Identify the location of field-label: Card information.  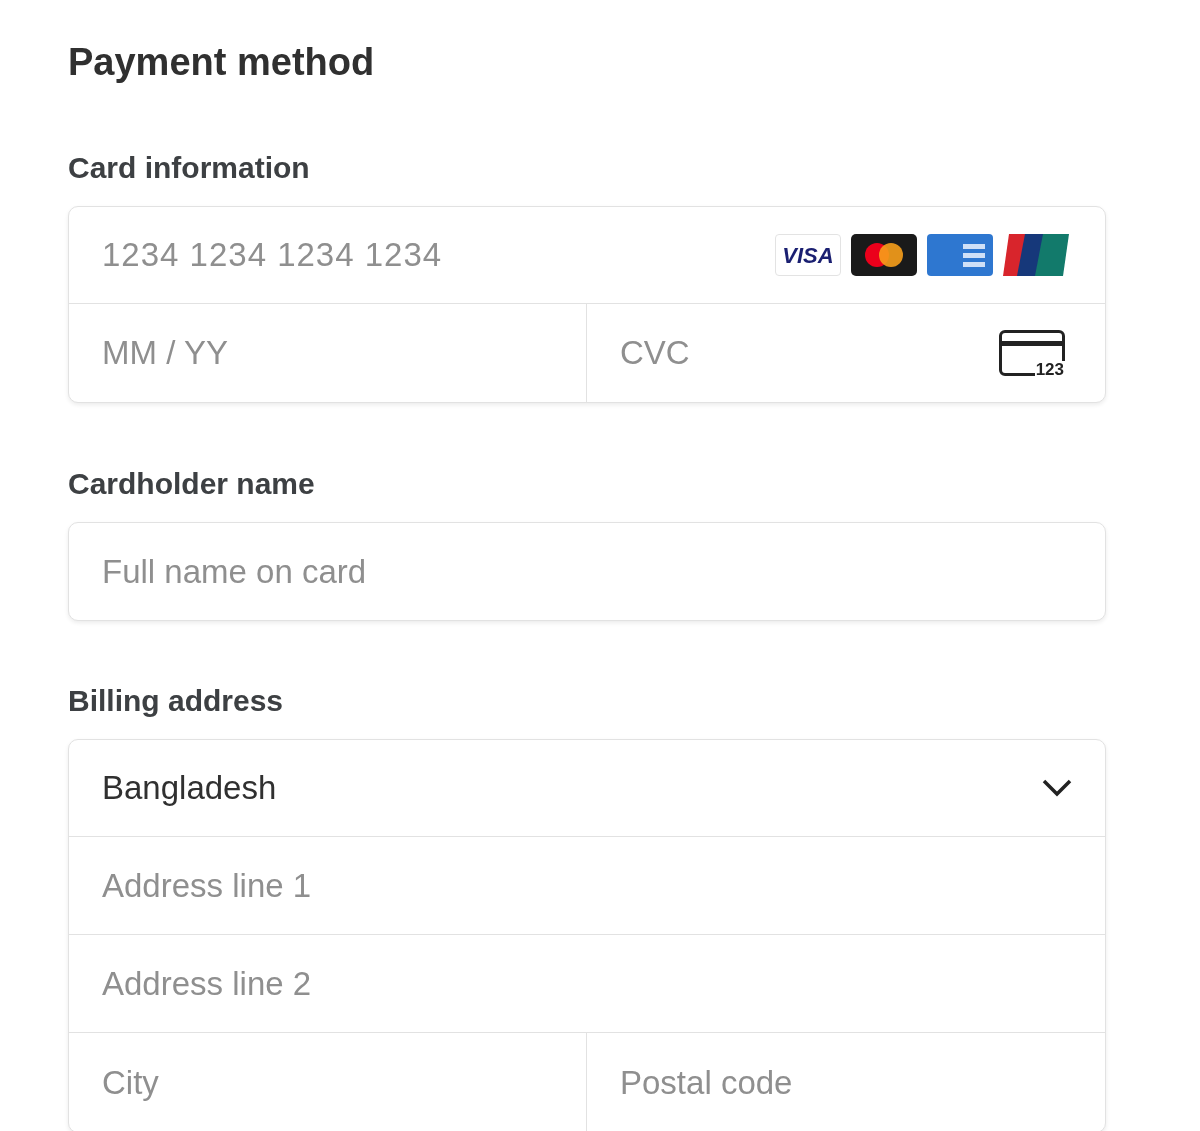
(189, 168).